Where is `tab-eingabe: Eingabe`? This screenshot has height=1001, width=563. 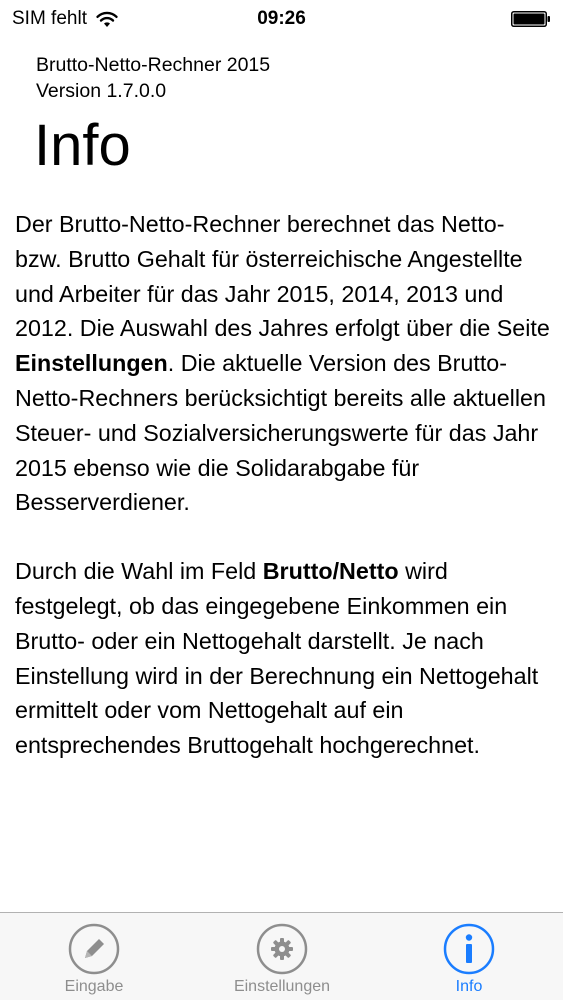
tab-eingabe: Eingabe is located at coordinates (94, 957).